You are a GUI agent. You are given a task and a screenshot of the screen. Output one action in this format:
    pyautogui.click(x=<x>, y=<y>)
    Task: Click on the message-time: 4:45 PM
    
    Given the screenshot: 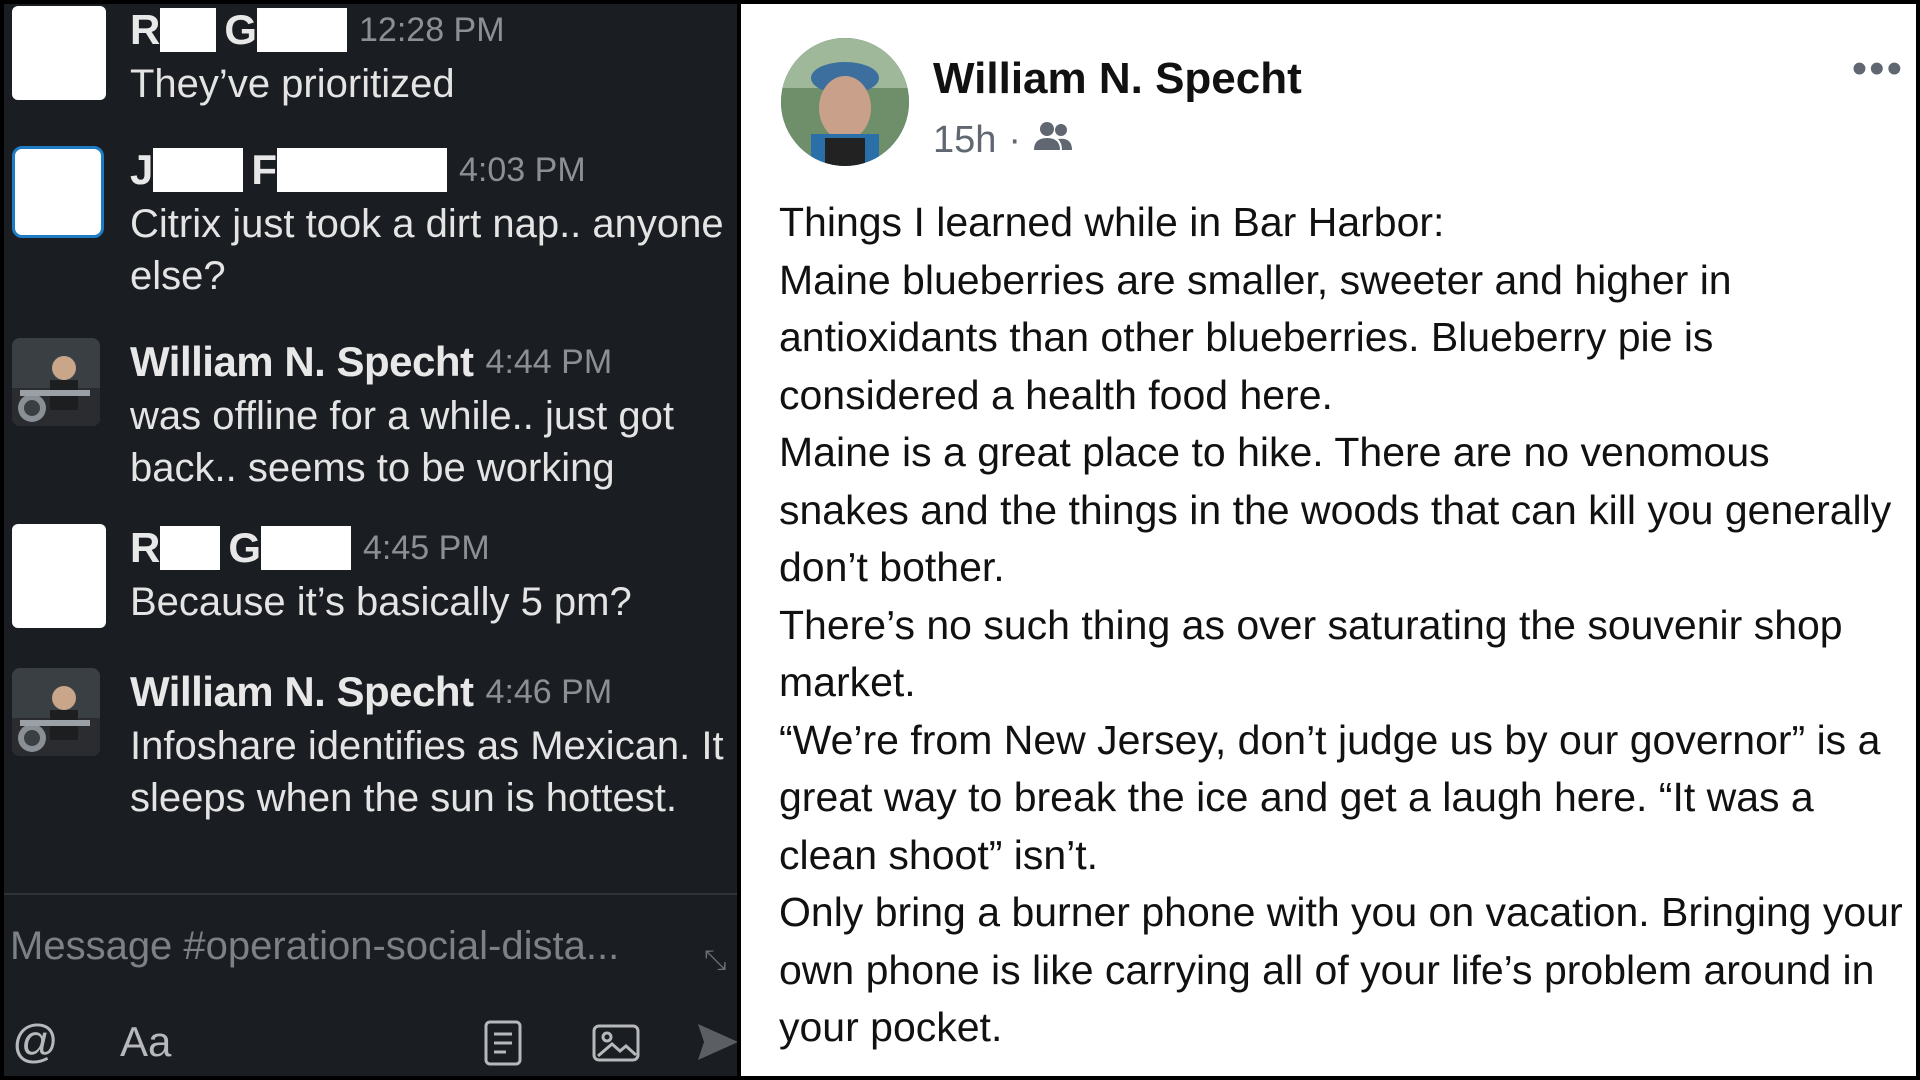 What is the action you would take?
    pyautogui.click(x=426, y=548)
    